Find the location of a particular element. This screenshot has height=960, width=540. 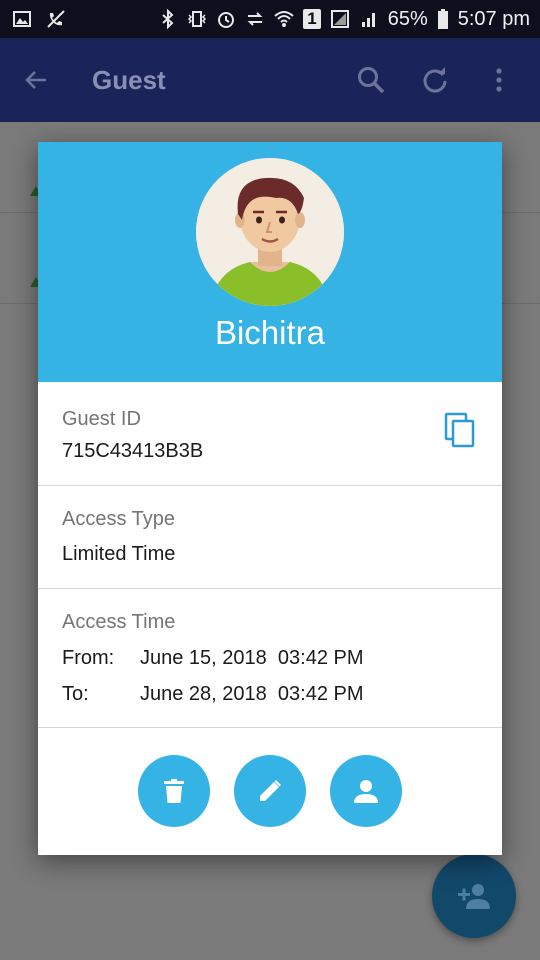

signal-icon is located at coordinates (368, 20).